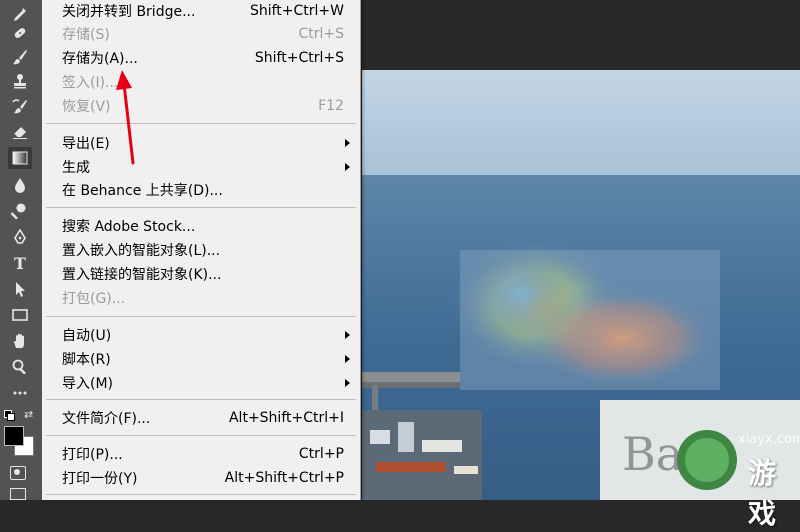 This screenshot has height=532, width=800. What do you see at coordinates (18, 473) in the screenshot?
I see `quick-mask-icon` at bounding box center [18, 473].